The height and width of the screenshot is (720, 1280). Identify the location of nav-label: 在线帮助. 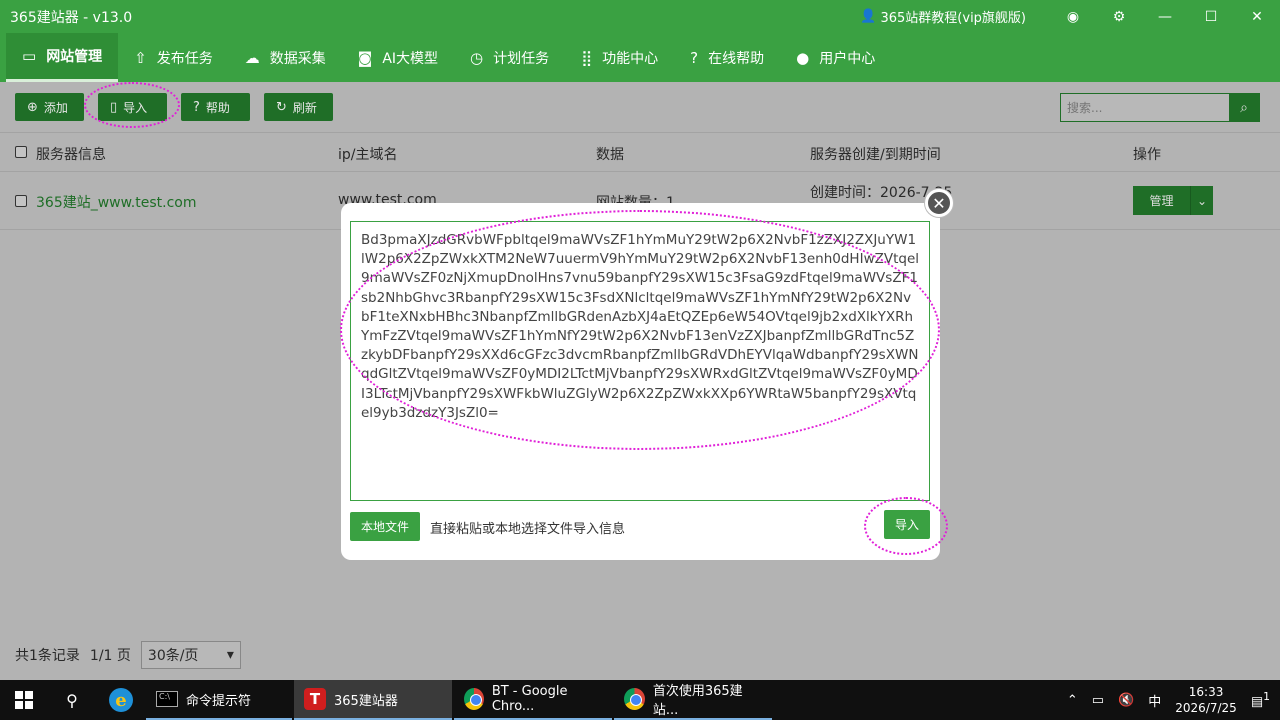
(736, 58).